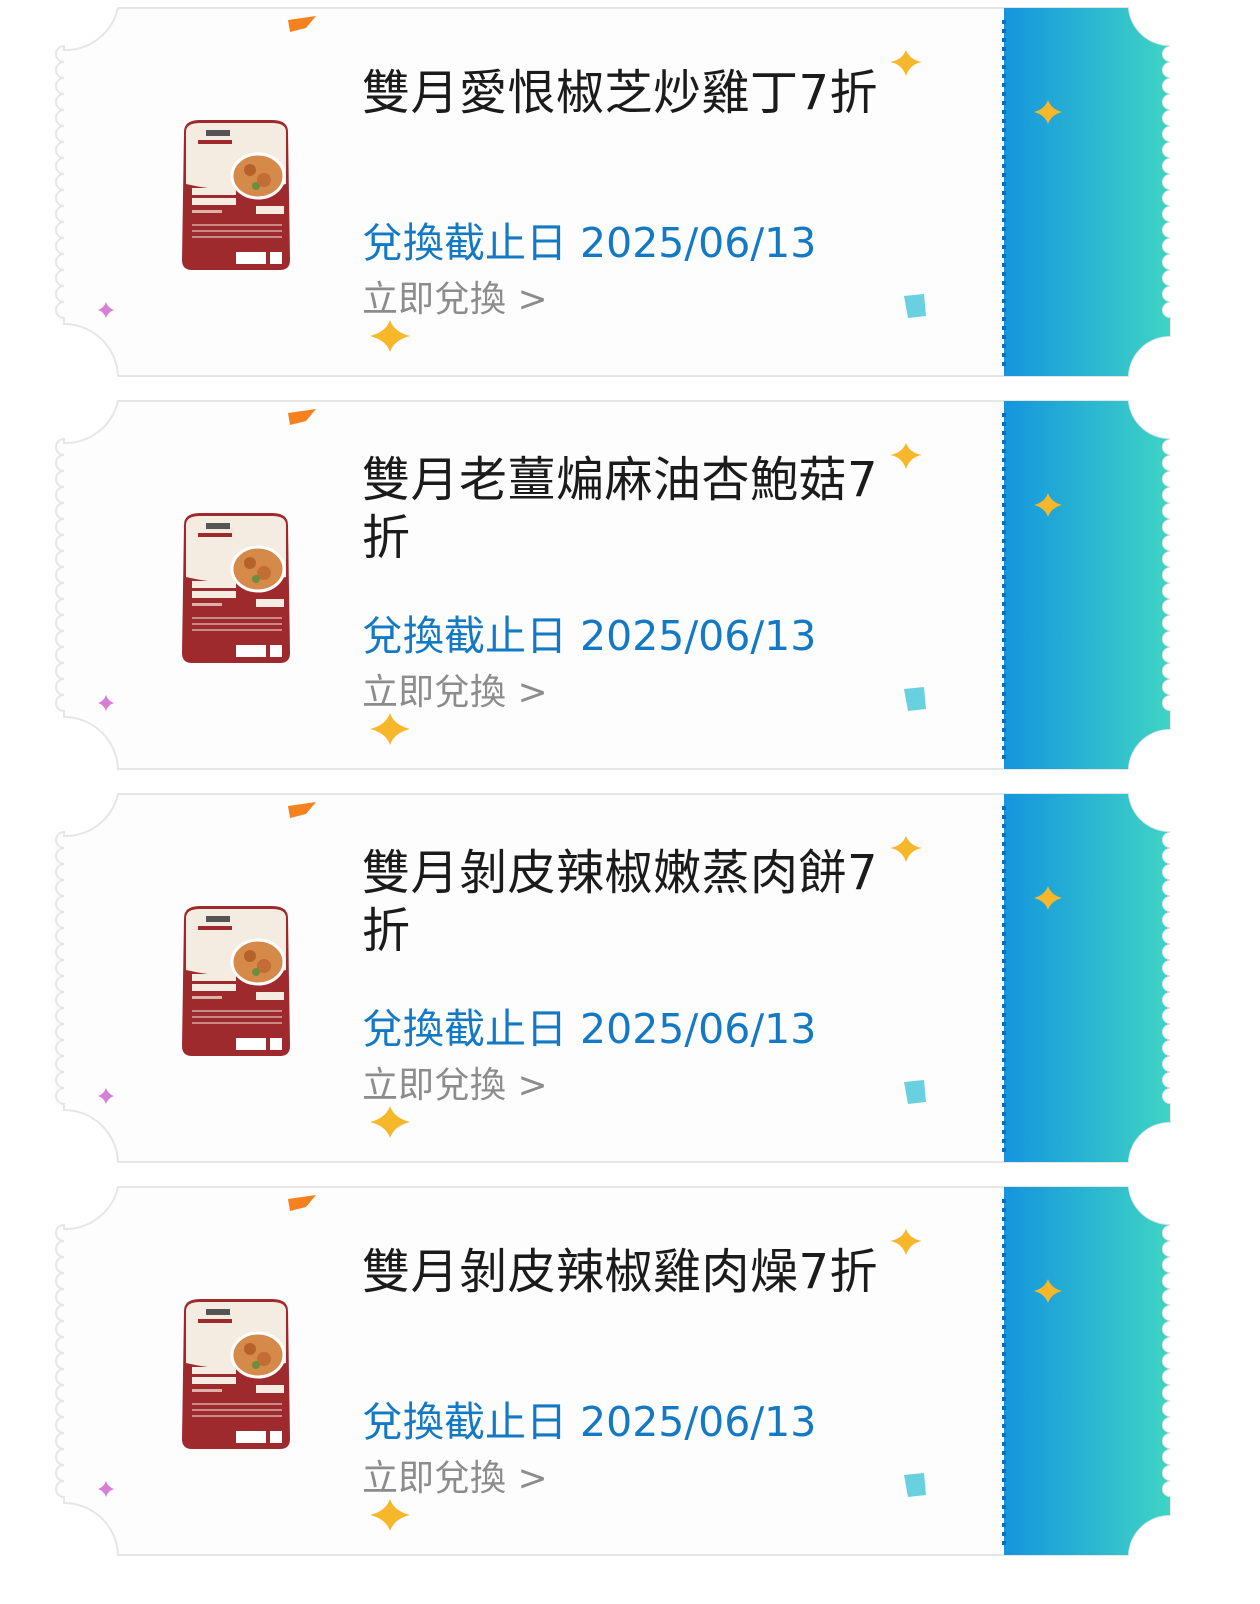  What do you see at coordinates (236, 981) in the screenshot?
I see `meal-box-meat-patty-icon` at bounding box center [236, 981].